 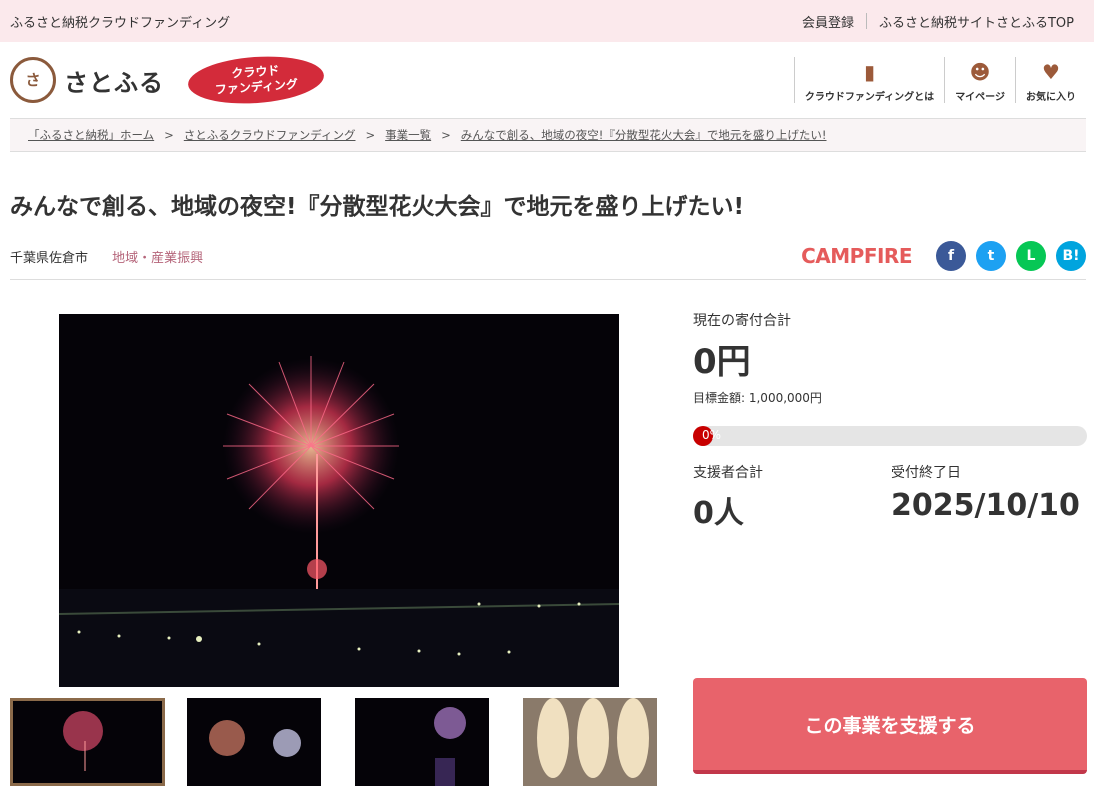 I want to click on support-button: この事業を支援する, so click(x=890, y=726).